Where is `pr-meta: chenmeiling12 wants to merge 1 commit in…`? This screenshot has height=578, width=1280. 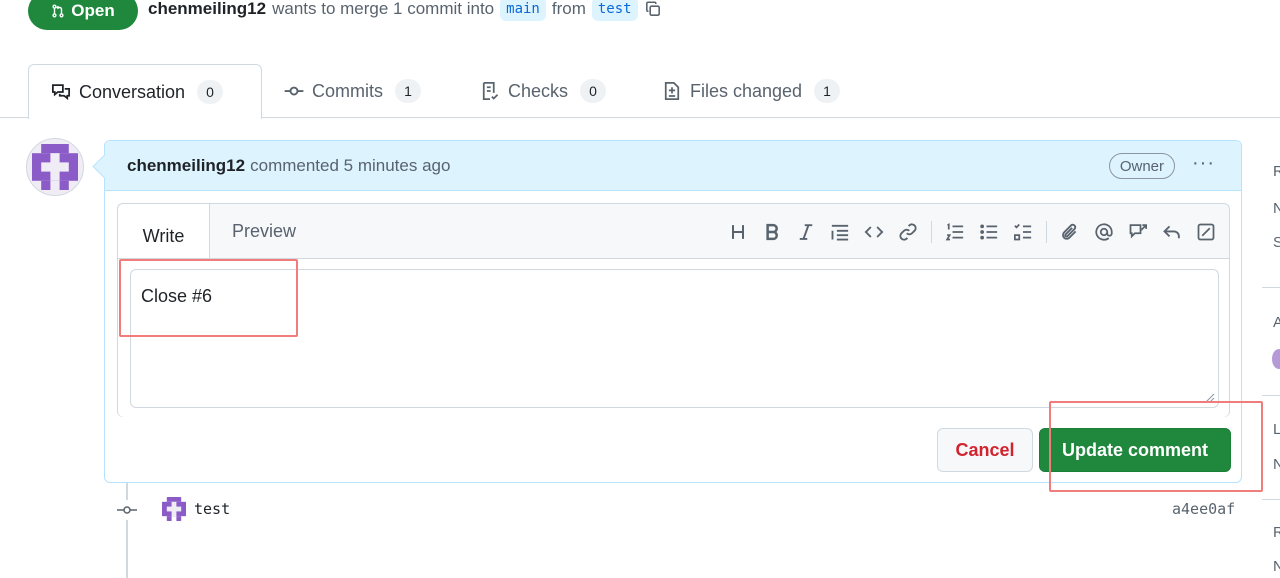 pr-meta: chenmeiling12 wants to merge 1 commit in… is located at coordinates (405, 11).